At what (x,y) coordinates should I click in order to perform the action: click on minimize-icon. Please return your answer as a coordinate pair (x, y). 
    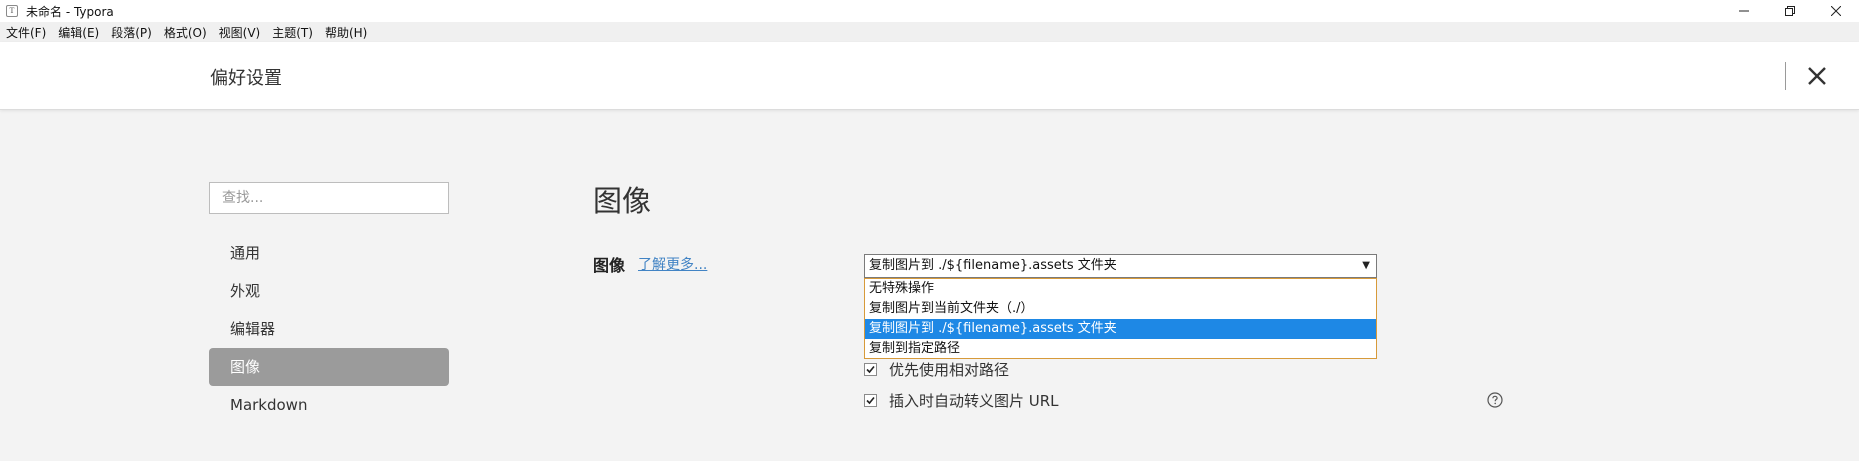
    Looking at the image, I should click on (1744, 11).